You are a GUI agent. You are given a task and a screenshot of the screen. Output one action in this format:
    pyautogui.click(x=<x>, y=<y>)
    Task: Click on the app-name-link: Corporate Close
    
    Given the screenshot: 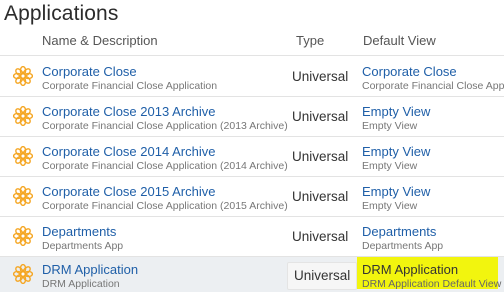 What is the action you would take?
    pyautogui.click(x=89, y=71)
    